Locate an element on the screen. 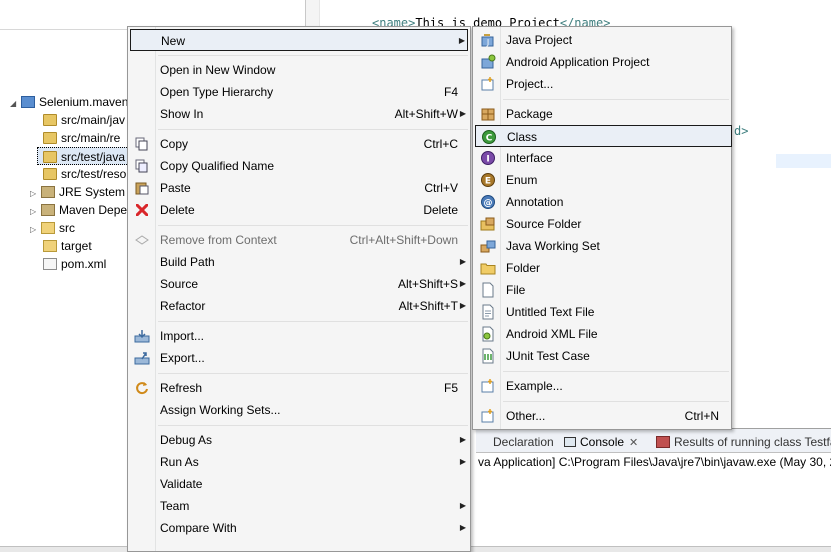  submenu-item-folder: Folder is located at coordinates (602, 268).